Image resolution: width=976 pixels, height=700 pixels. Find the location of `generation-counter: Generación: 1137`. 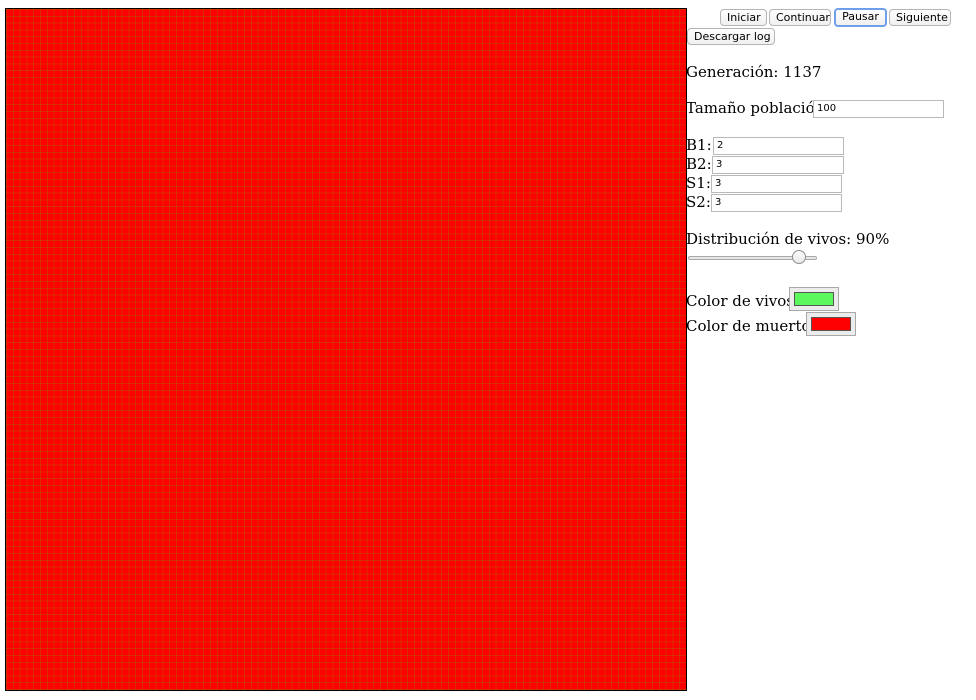

generation-counter: Generación: 1137 is located at coordinates (753, 72).